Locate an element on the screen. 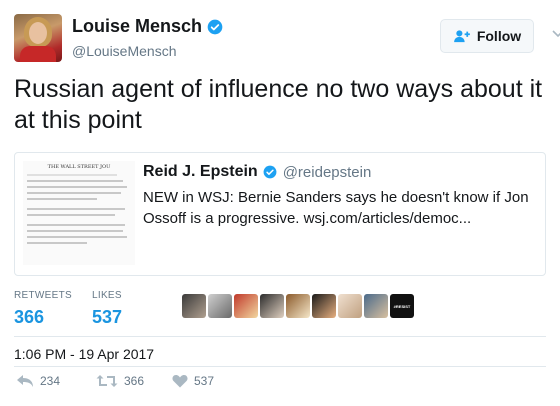 The height and width of the screenshot is (406, 560). quoted-author-row: Reid J. Epstein @reidepstein is located at coordinates (341, 172).